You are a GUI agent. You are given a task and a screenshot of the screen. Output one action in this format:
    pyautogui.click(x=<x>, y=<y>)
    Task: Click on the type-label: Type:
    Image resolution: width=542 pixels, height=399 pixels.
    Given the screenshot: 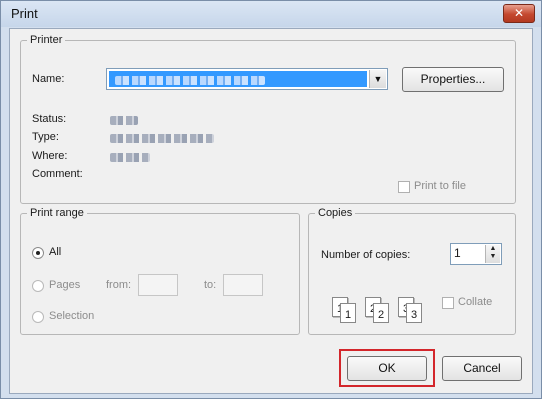 What is the action you would take?
    pyautogui.click(x=45, y=137)
    